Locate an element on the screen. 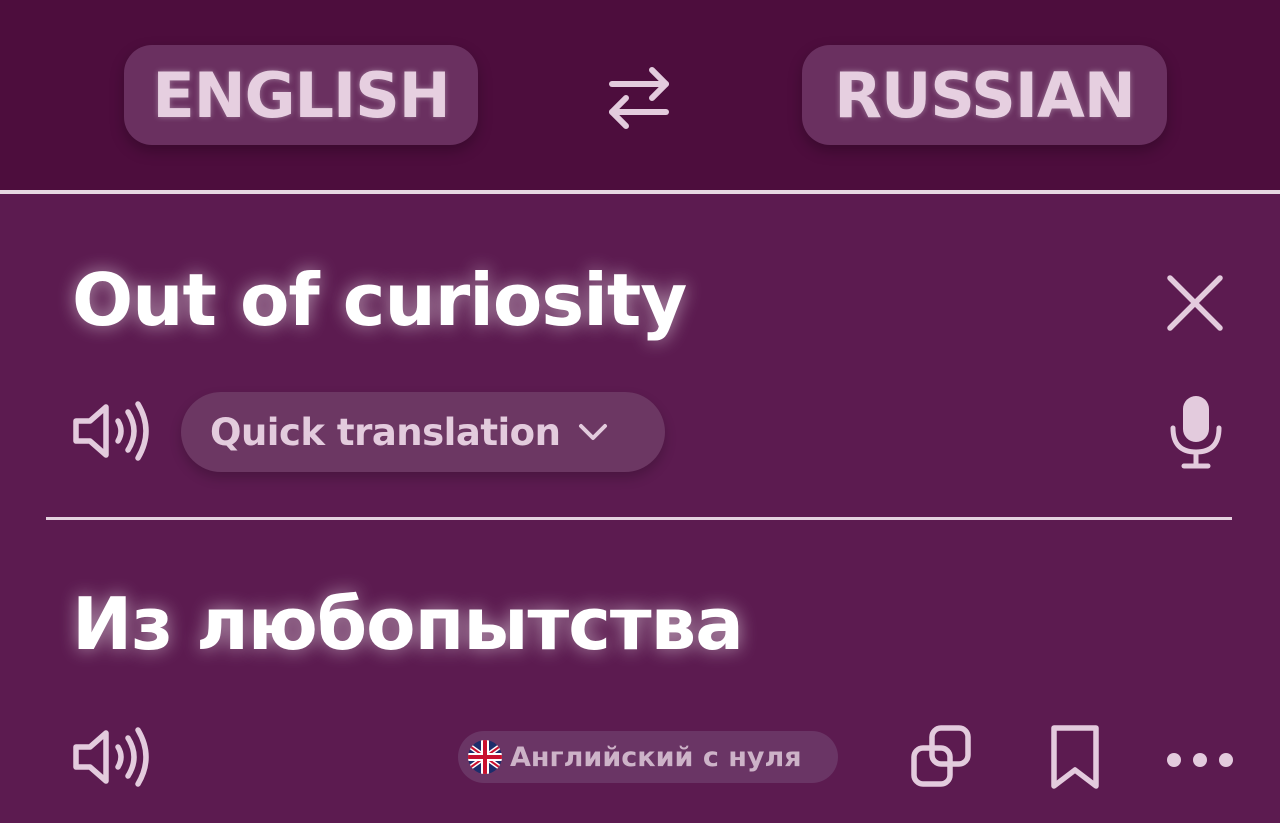  copy-icon is located at coordinates (941, 756).